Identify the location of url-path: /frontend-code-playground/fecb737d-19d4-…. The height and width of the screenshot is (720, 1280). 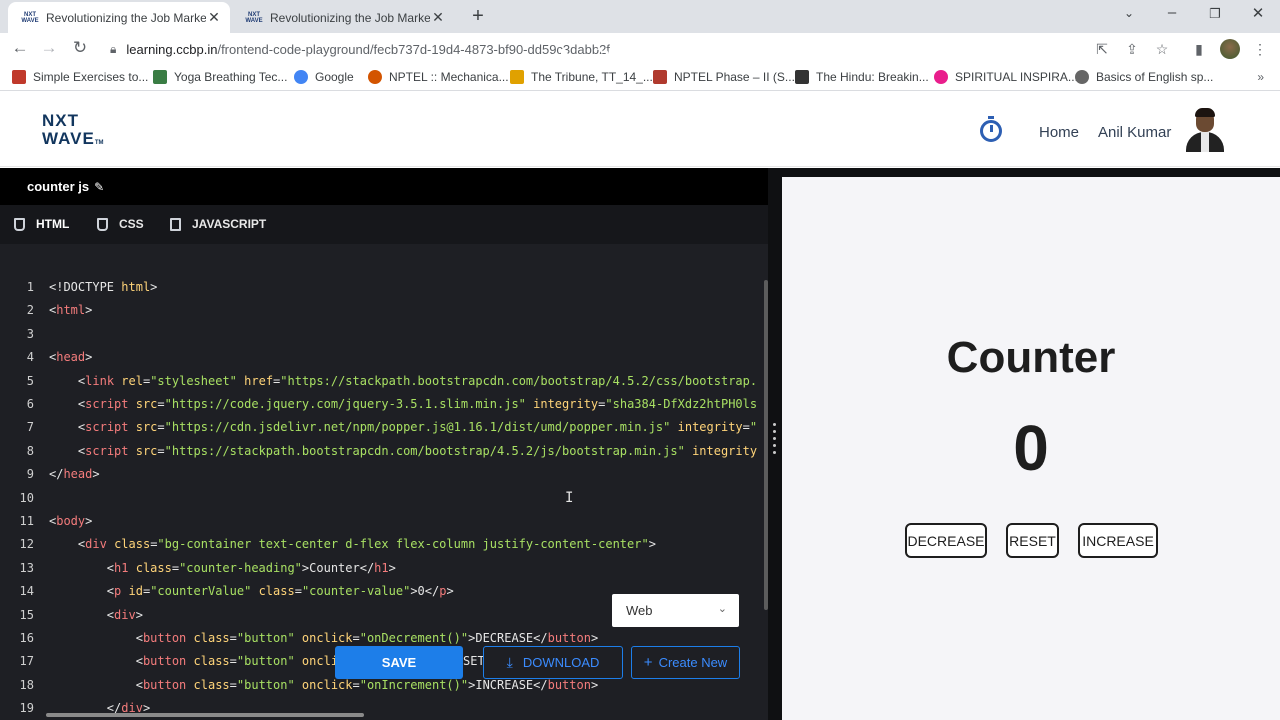
(413, 49).